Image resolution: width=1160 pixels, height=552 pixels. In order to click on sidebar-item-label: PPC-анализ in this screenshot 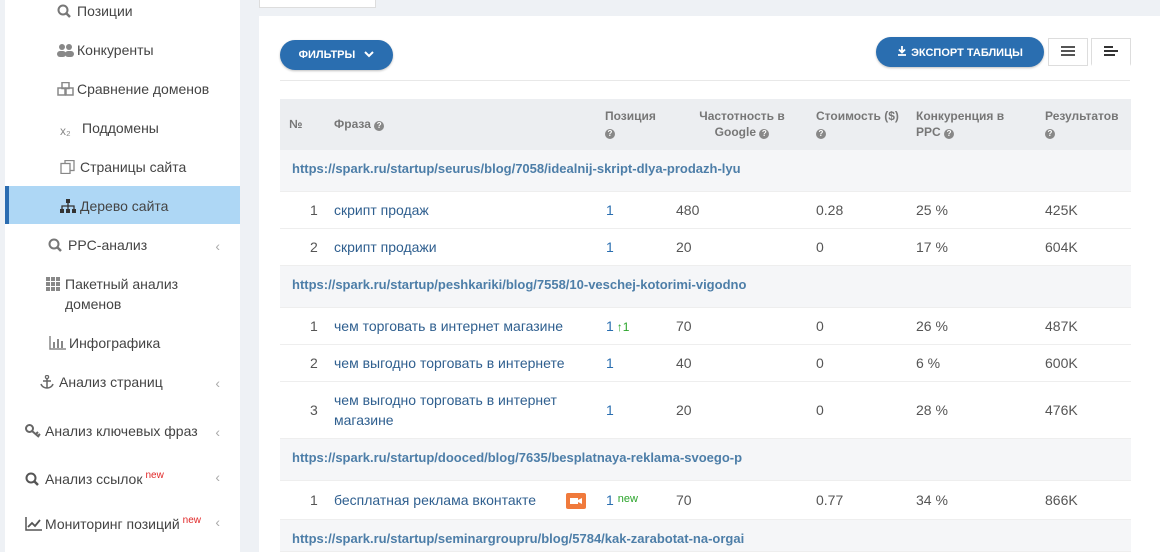, I will do `click(108, 245)`.